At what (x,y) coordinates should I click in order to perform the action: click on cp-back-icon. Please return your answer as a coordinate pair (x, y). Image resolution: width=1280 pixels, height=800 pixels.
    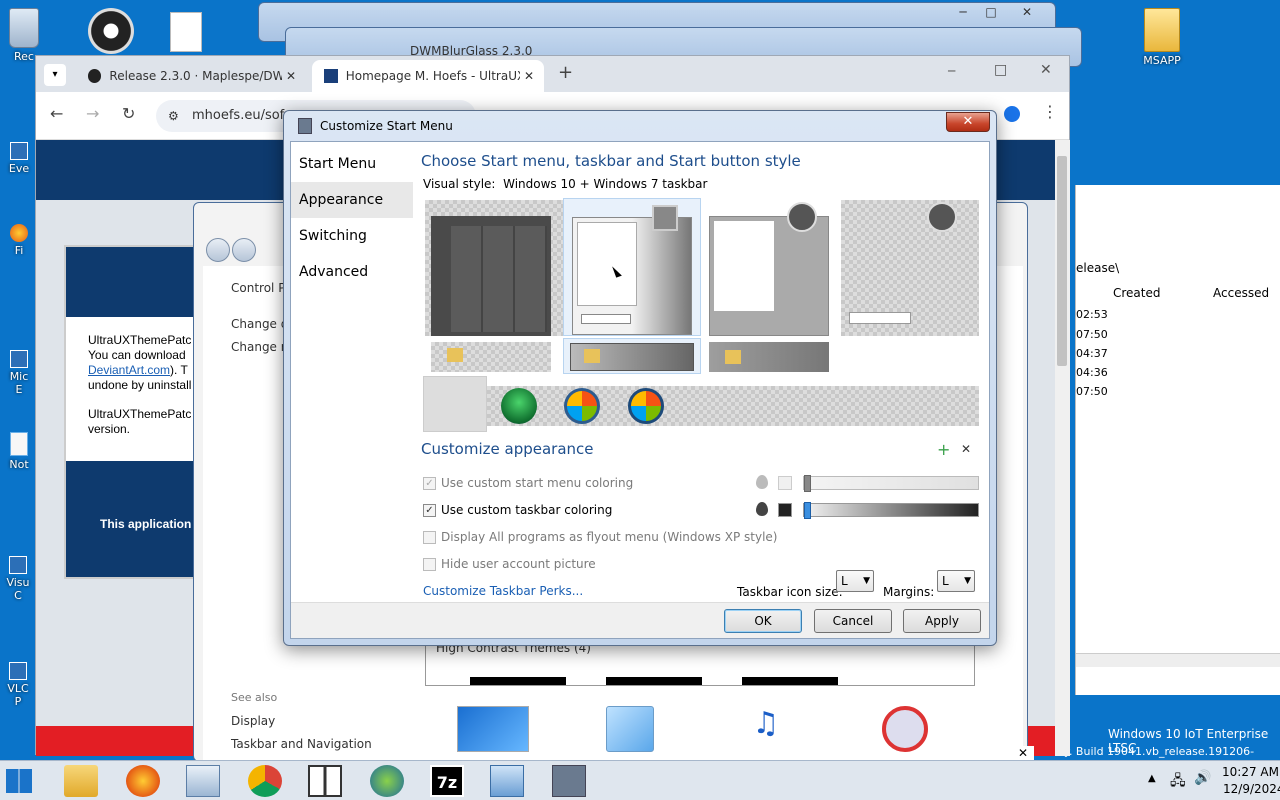
    Looking at the image, I should click on (218, 250).